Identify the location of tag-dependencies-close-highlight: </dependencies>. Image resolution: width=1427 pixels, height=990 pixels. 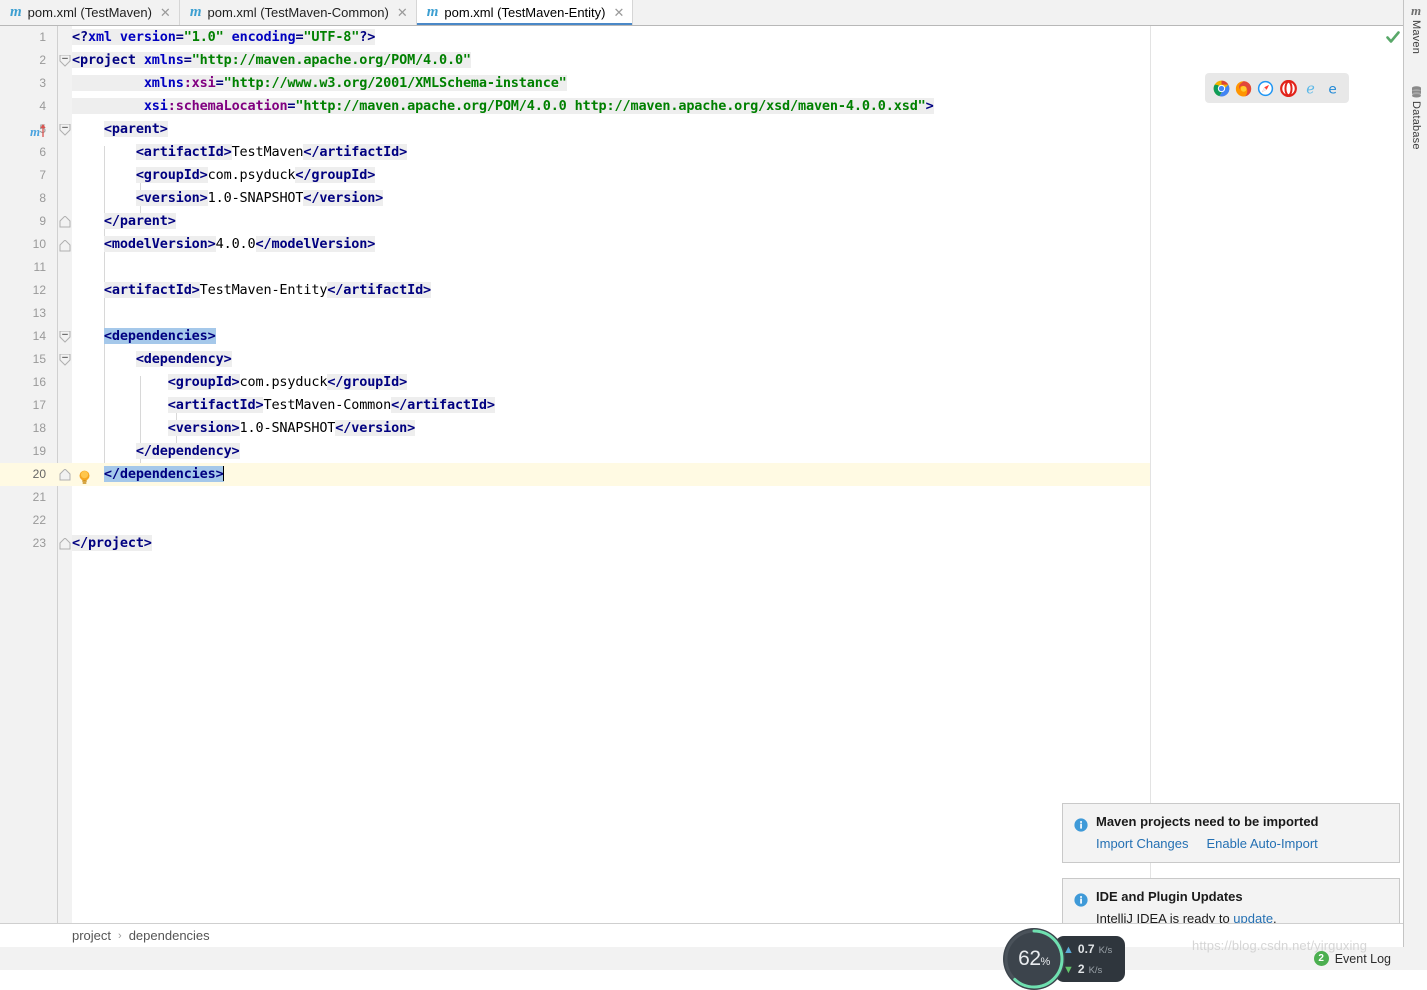
(163, 474).